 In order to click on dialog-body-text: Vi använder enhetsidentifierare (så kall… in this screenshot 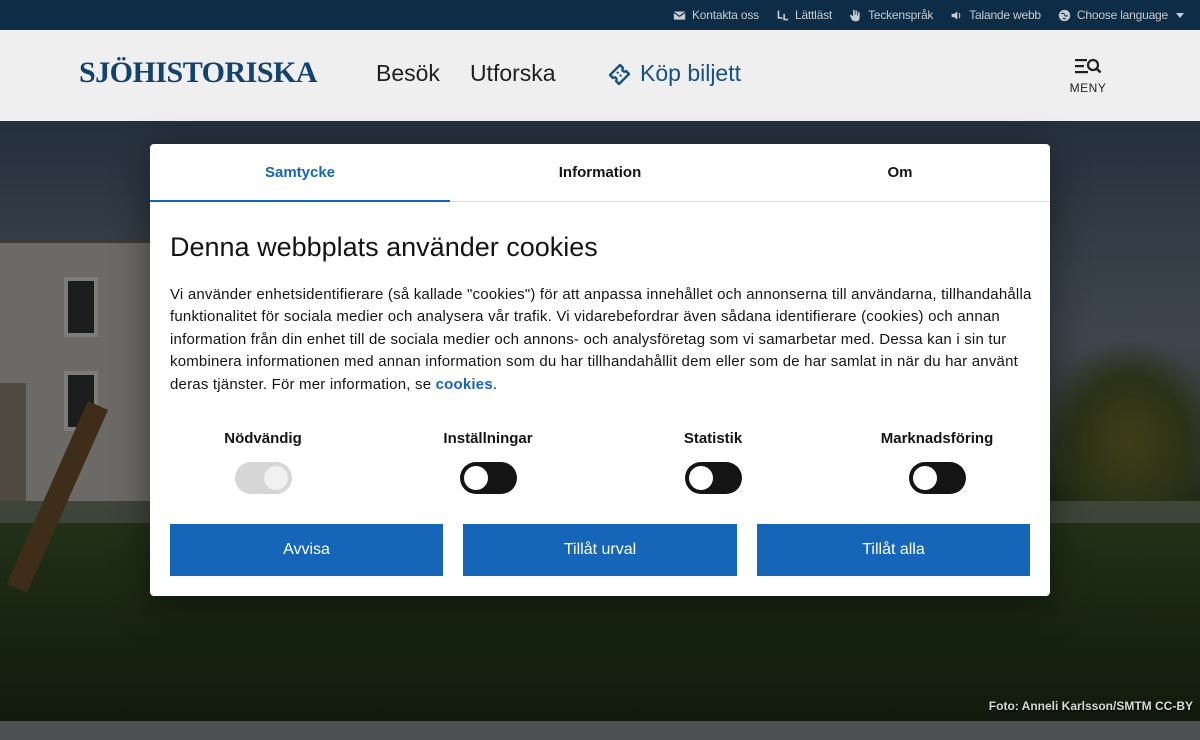, I will do `click(601, 339)`.